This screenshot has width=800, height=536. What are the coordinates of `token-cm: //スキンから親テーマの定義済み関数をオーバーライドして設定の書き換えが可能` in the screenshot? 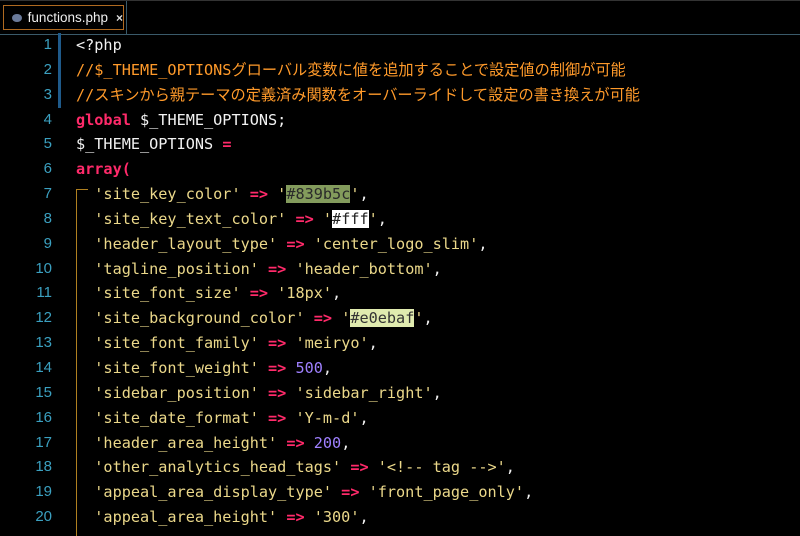 It's located at (358, 94).